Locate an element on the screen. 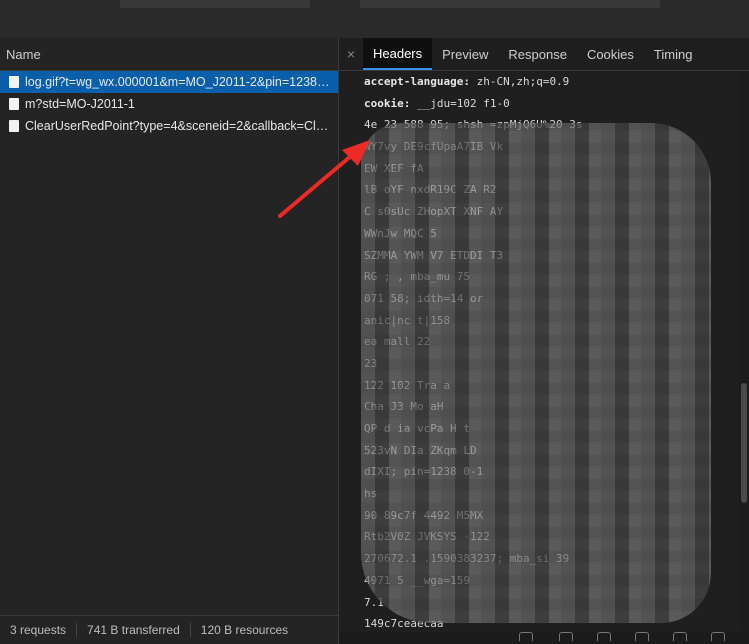  close-icon: × is located at coordinates (351, 54).